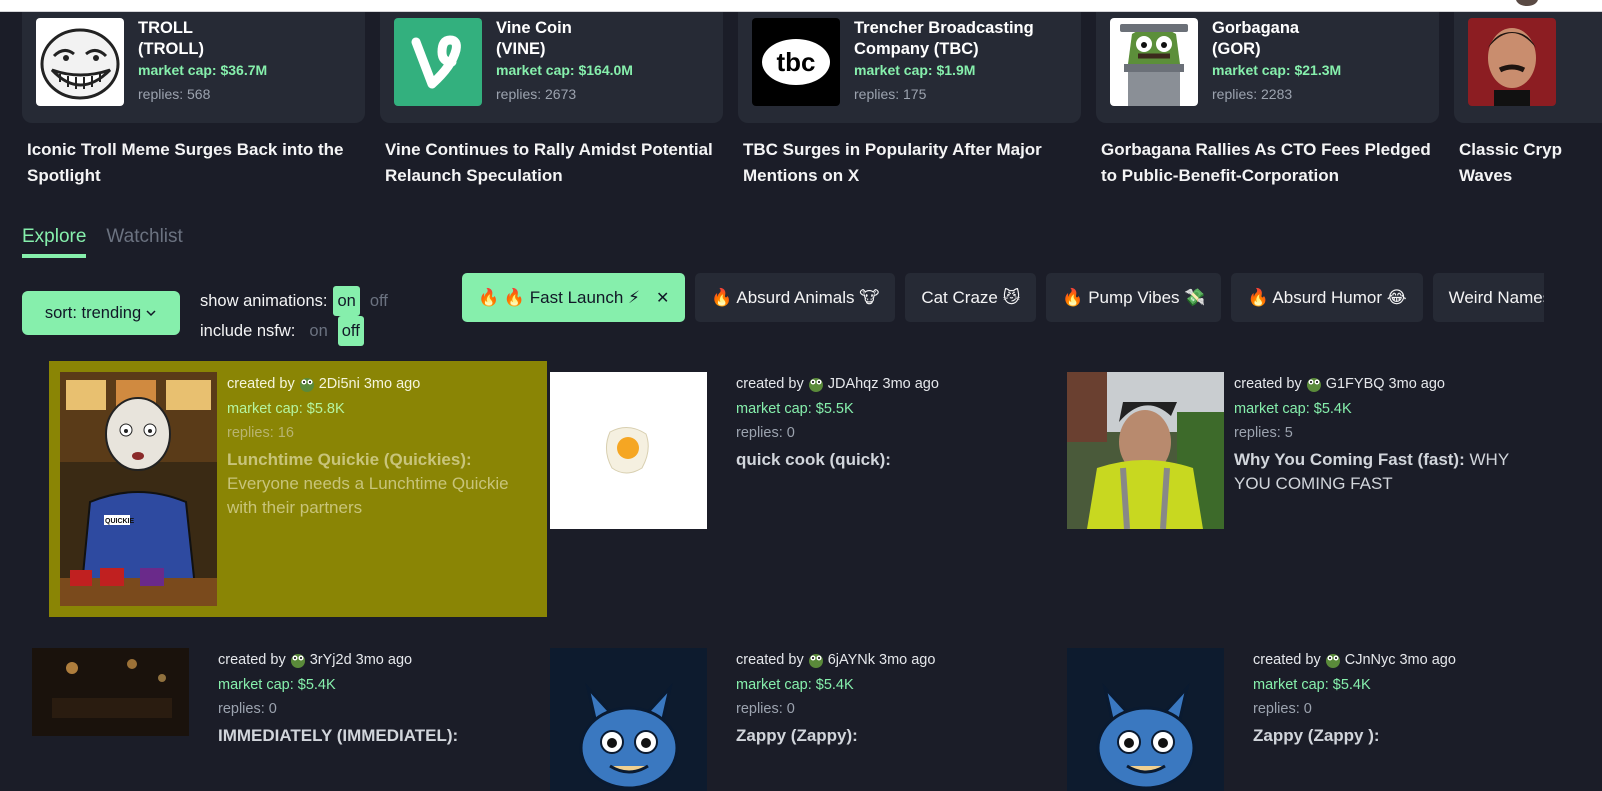 The image size is (1602, 791). I want to click on token-replies: replies: 16, so click(260, 433).